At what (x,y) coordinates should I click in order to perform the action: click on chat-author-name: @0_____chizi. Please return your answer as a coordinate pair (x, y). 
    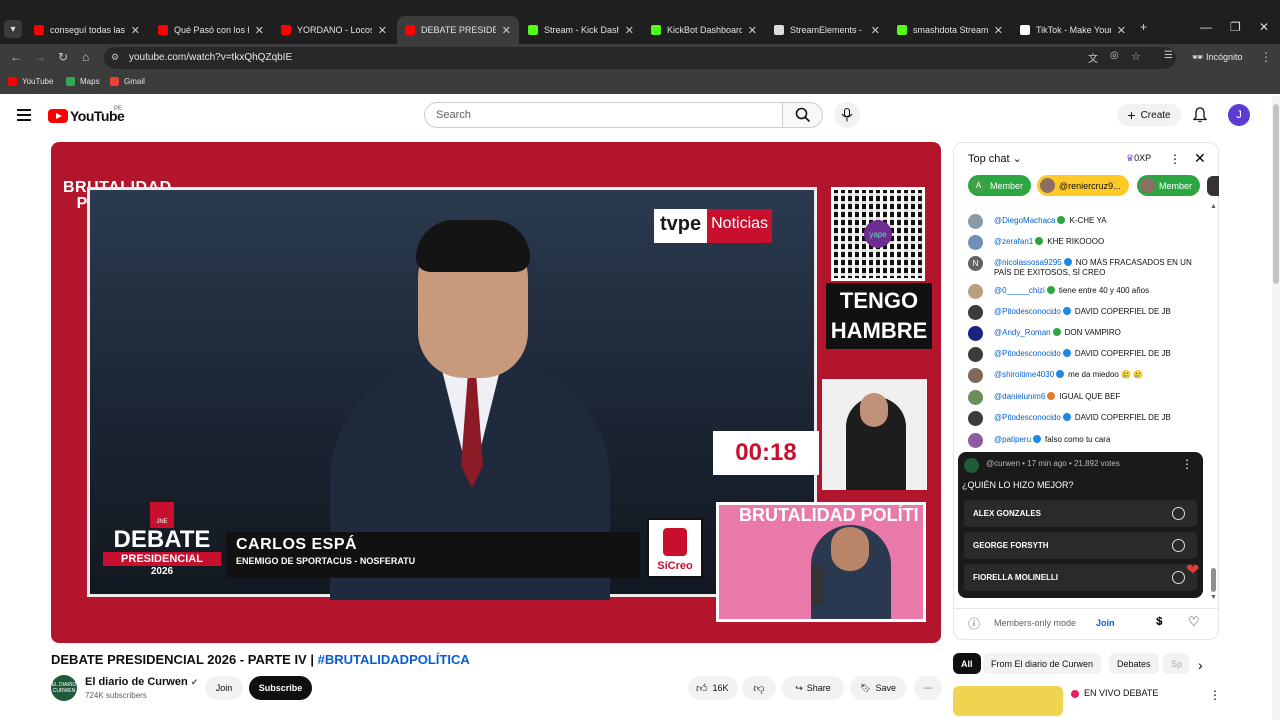
    Looking at the image, I should click on (1019, 290).